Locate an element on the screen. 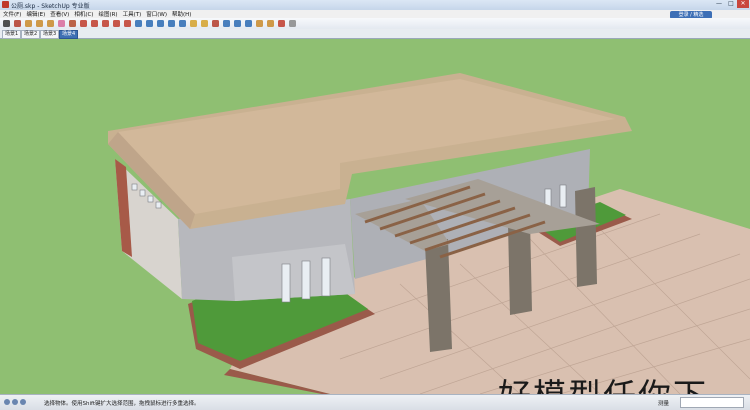  line-pencil-icon is located at coordinates (17, 23).